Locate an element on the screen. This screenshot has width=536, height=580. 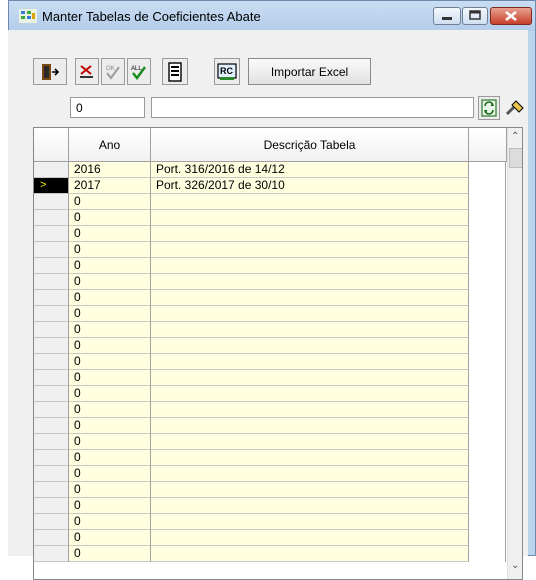
title-bar: Manter Tabelas de Coeficientes Abate is located at coordinates (272, 16).